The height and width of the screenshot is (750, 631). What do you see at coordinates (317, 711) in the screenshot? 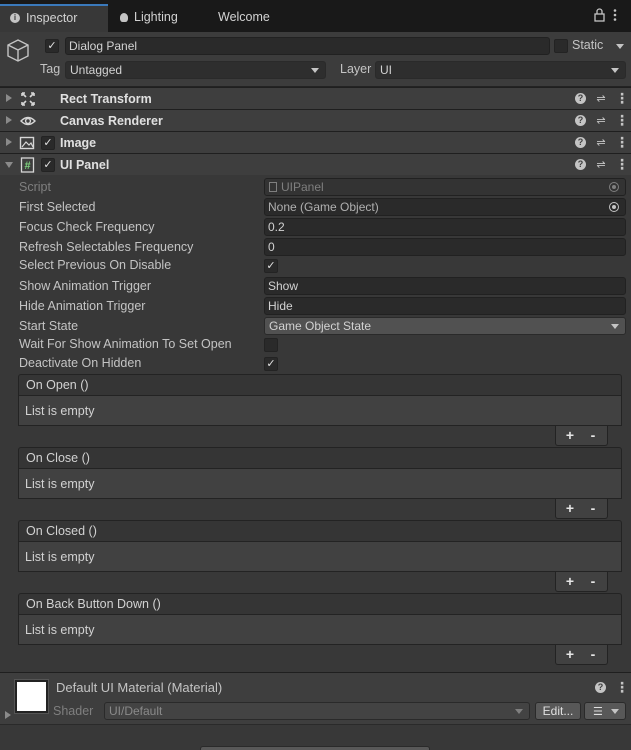
I see `shader-dropdown: UI/Default` at bounding box center [317, 711].